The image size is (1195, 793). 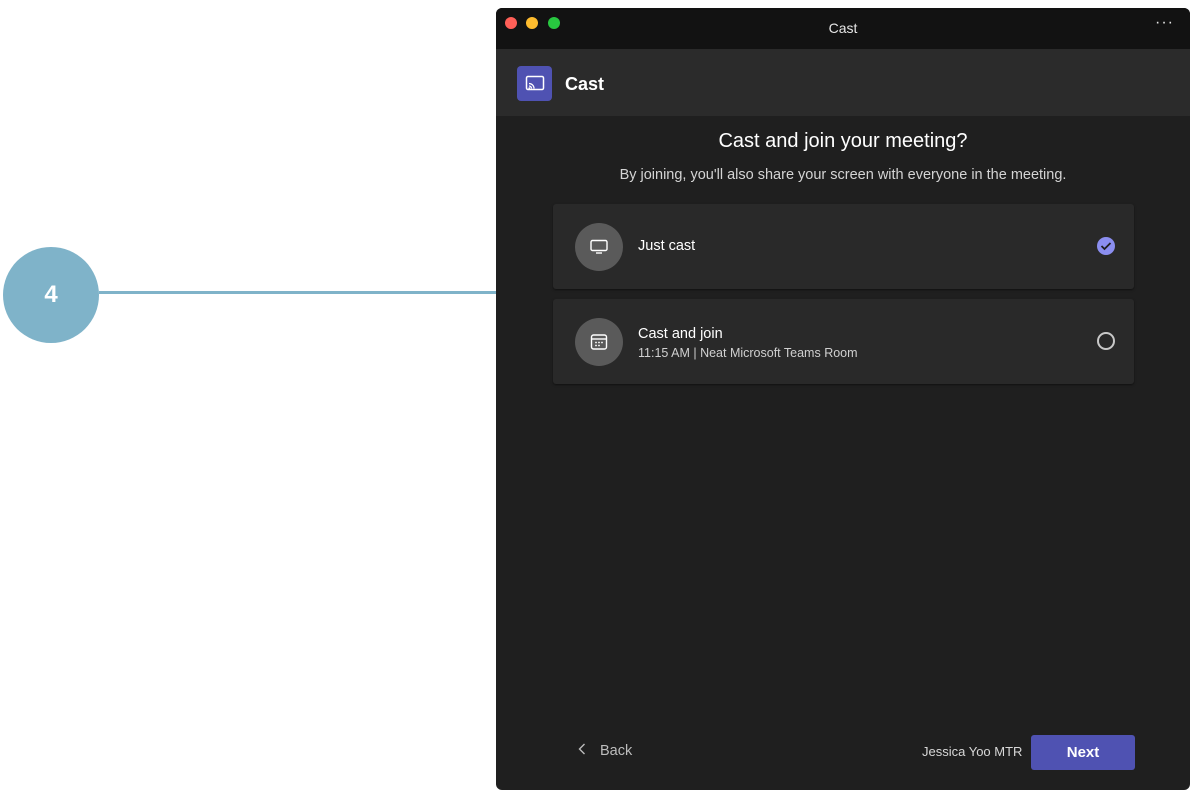 I want to click on step-number: 4, so click(x=51, y=294).